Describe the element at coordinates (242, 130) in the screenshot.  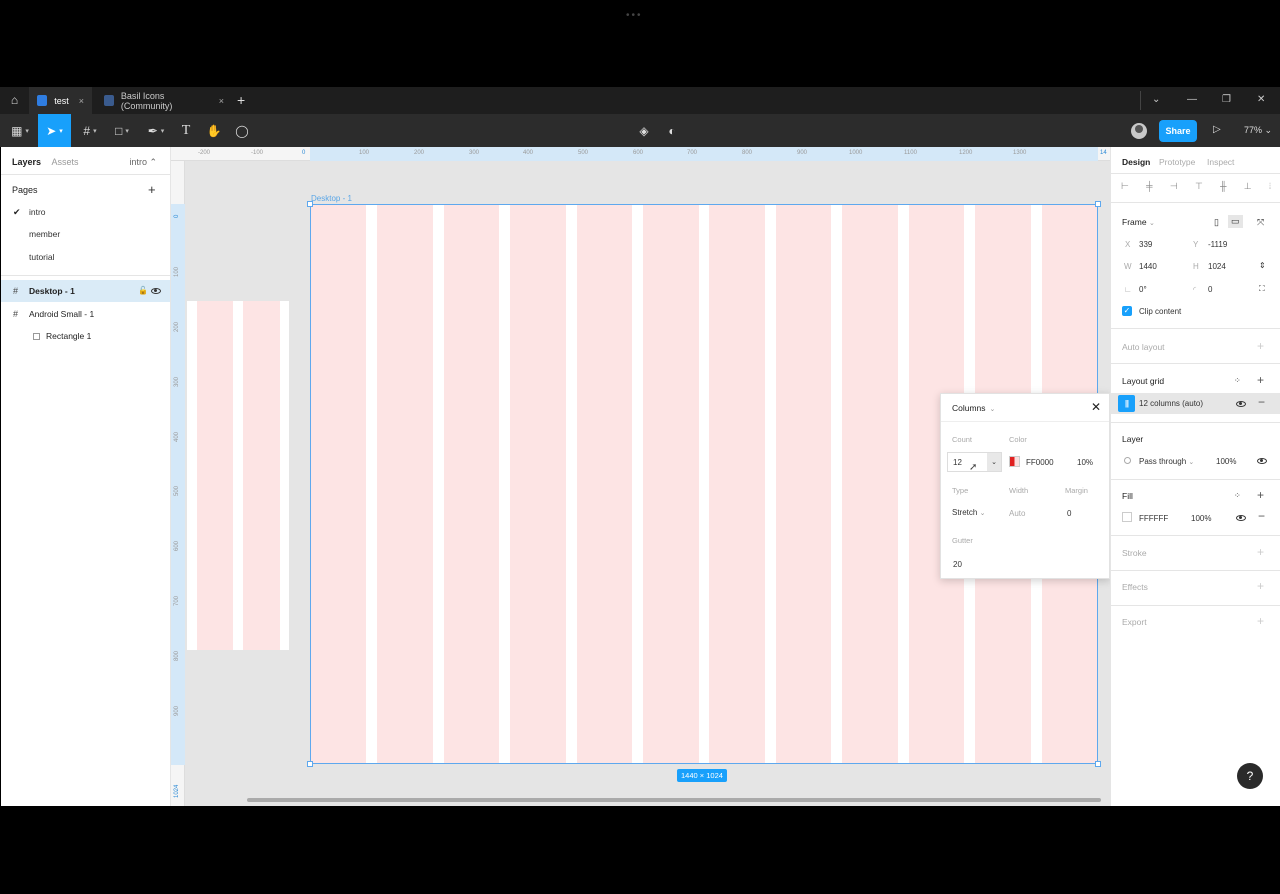
I see `comment-tool-icon: ◯` at that location.